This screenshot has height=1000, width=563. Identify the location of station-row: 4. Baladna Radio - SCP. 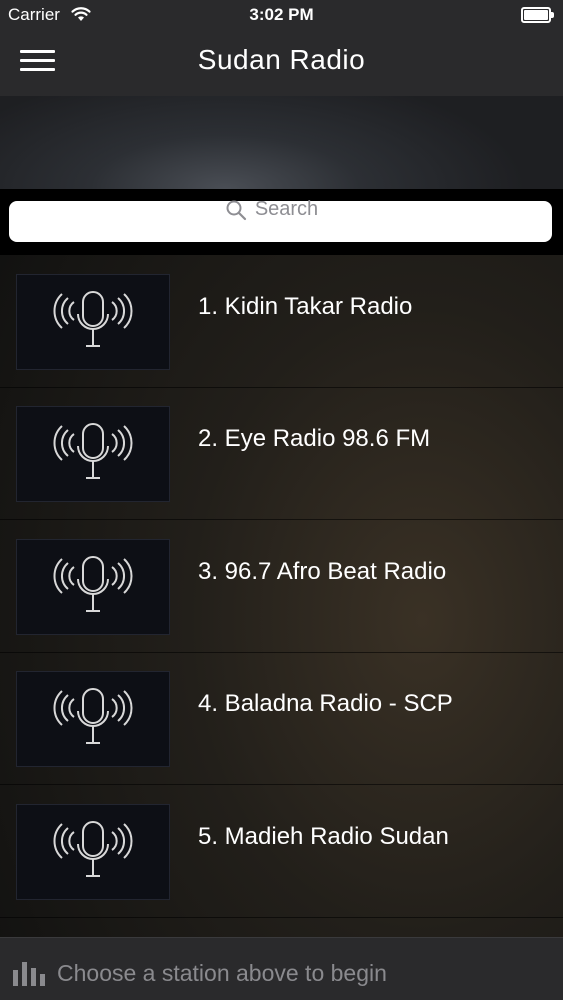
(281, 718).